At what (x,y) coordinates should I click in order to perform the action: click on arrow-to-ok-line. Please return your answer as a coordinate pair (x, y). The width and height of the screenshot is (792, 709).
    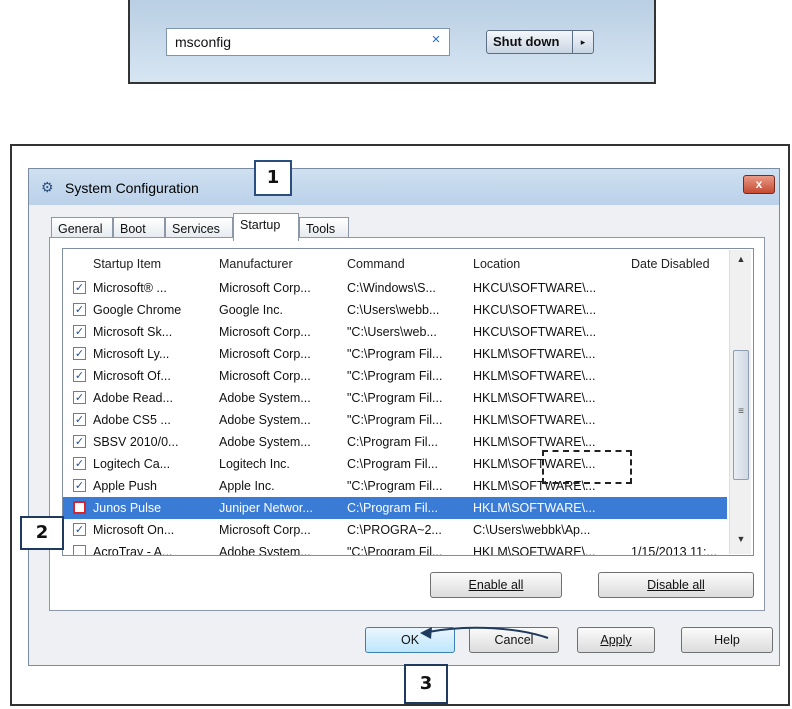
    Looking at the image, I should click on (488, 632).